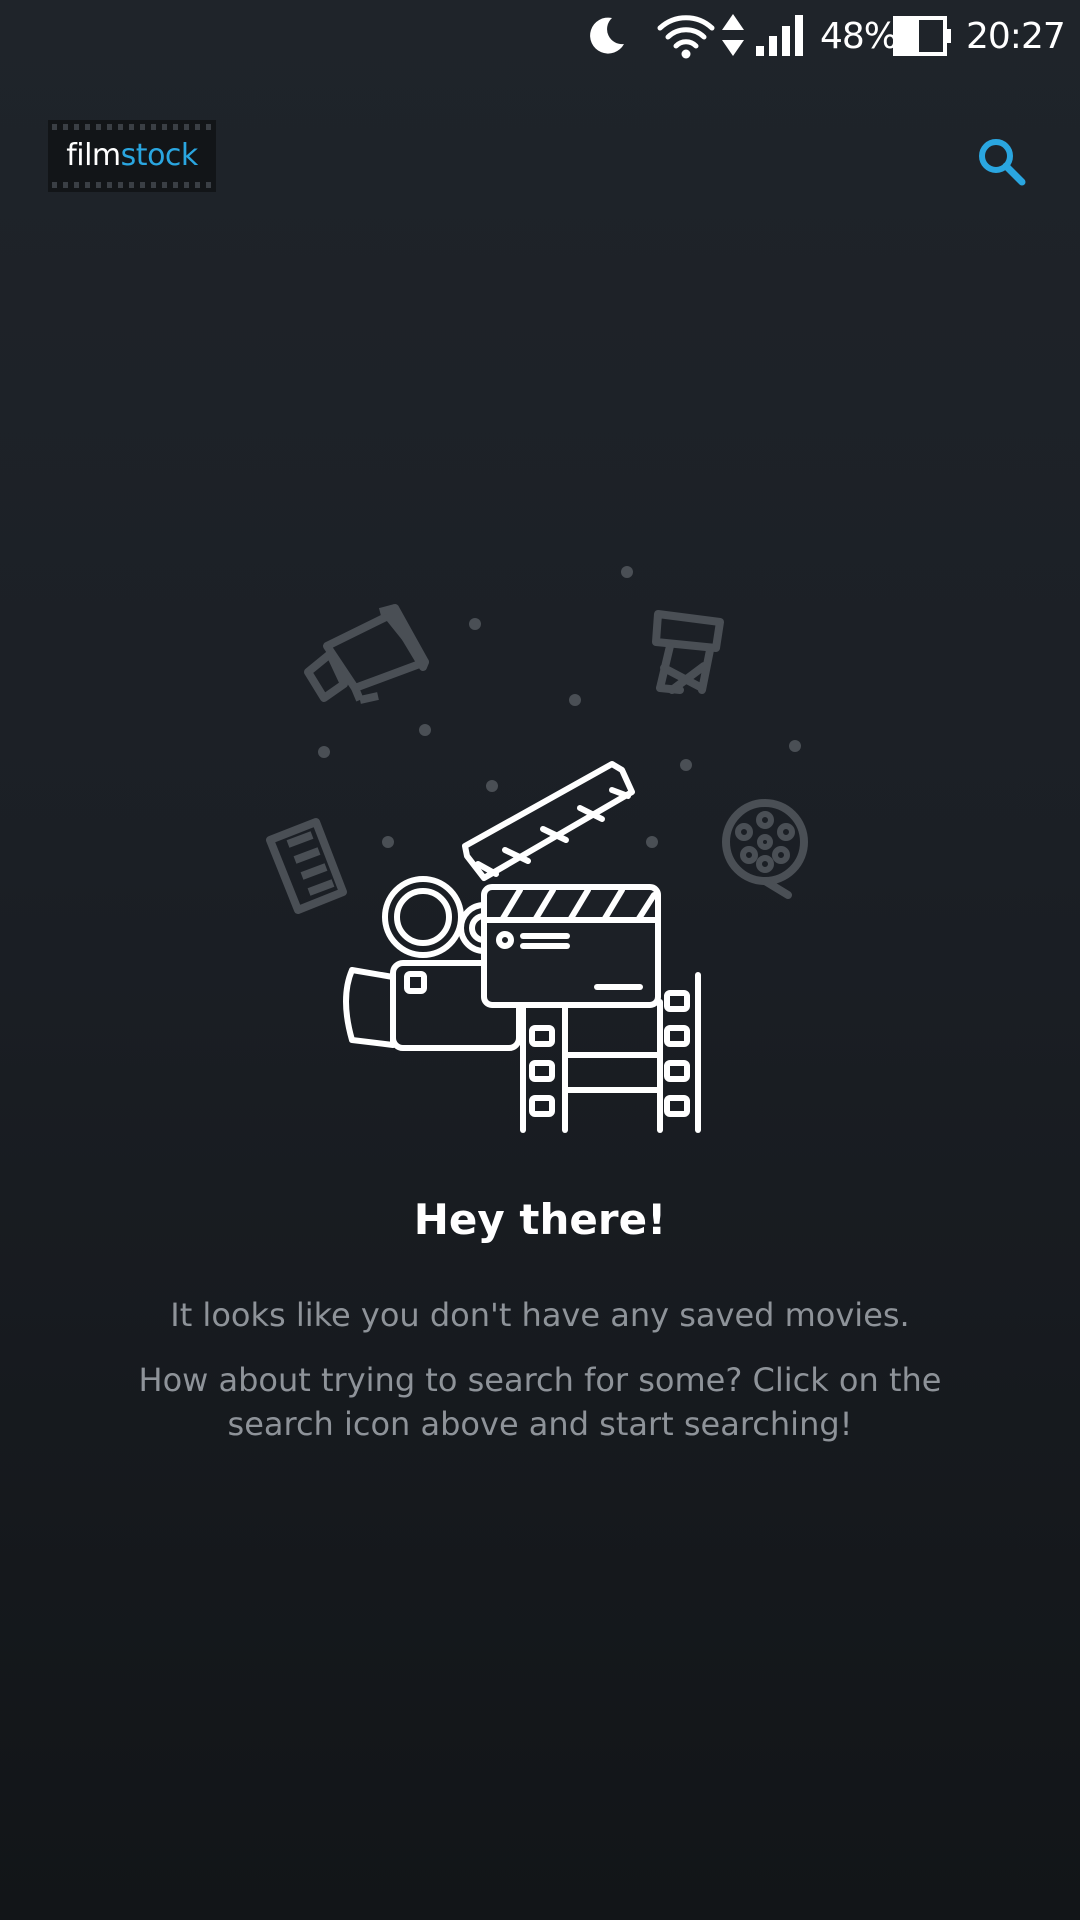 This screenshot has height=1920, width=1080. Describe the element at coordinates (366, 654) in the screenshot. I see `megaphone-icon` at that location.